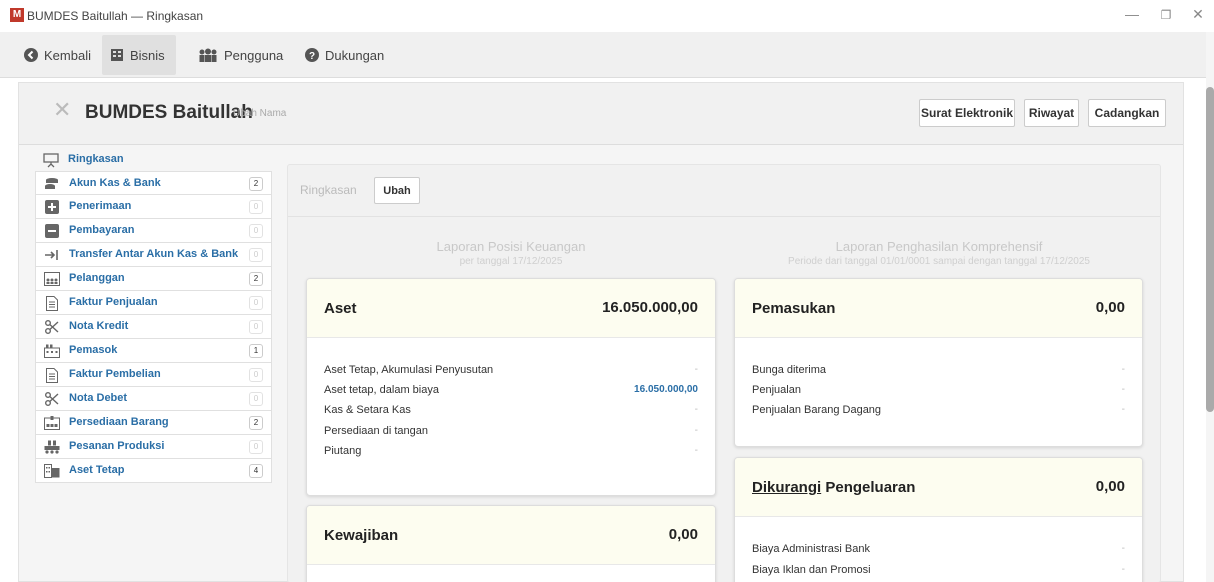 The image size is (1214, 582). What do you see at coordinates (17, 15) in the screenshot?
I see `app-icon: M` at bounding box center [17, 15].